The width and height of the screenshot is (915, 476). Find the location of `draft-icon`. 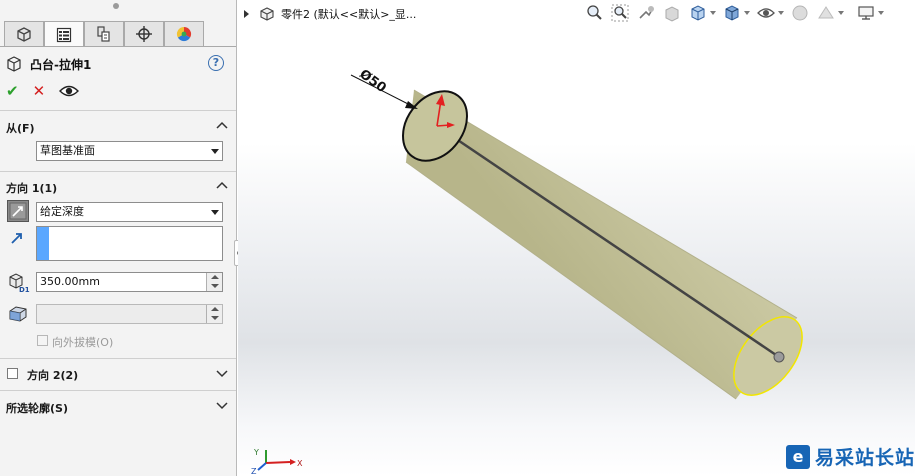

draft-icon is located at coordinates (18, 313).